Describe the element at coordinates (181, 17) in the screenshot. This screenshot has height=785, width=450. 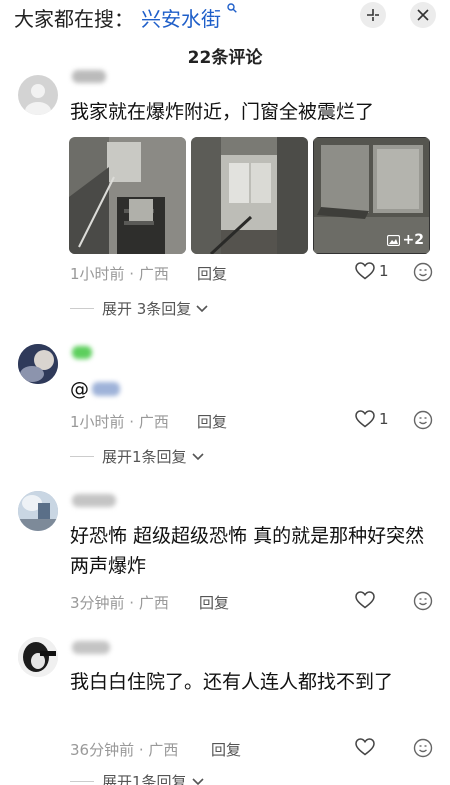
I see `hot-search-keyword: 兴安水街` at that location.